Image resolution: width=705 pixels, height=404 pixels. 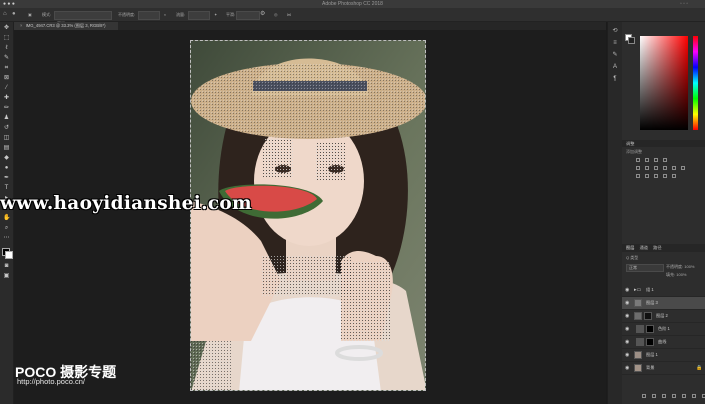 I want to click on close-tab-icon: ×, so click(x=21, y=25).